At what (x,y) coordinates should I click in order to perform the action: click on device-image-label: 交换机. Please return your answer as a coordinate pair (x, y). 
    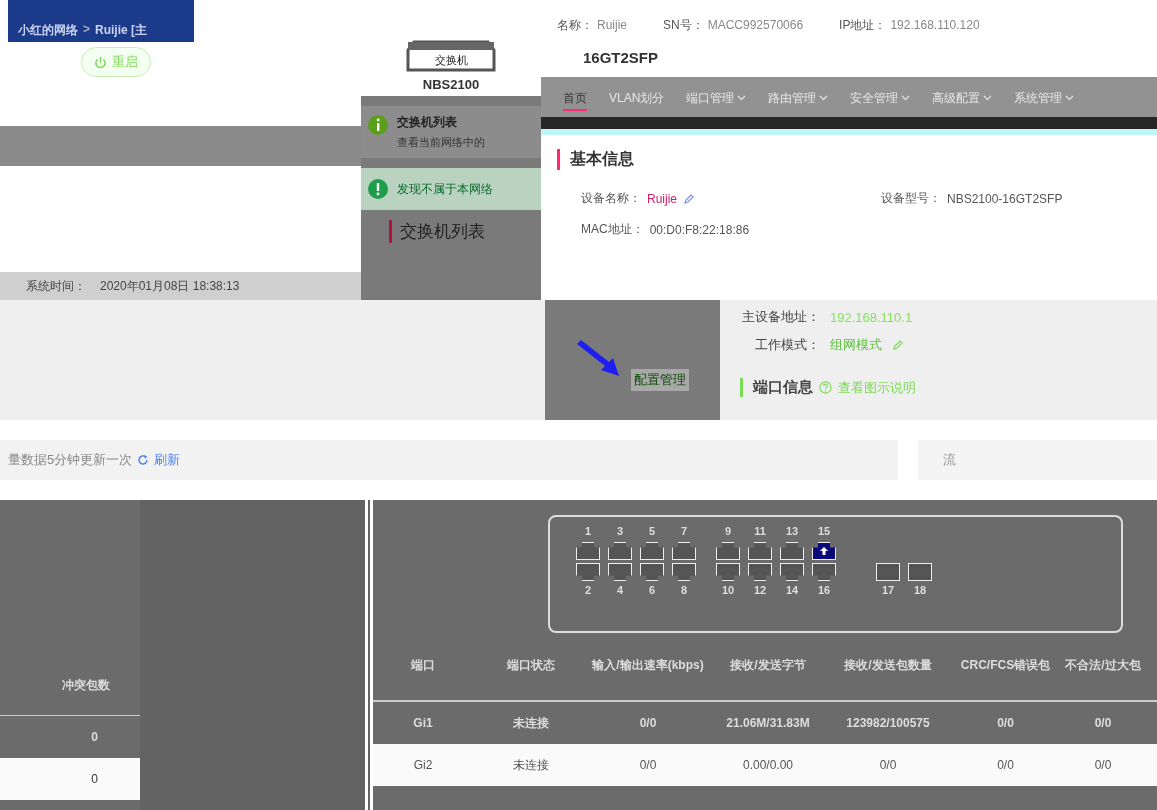
    Looking at the image, I should click on (451, 60).